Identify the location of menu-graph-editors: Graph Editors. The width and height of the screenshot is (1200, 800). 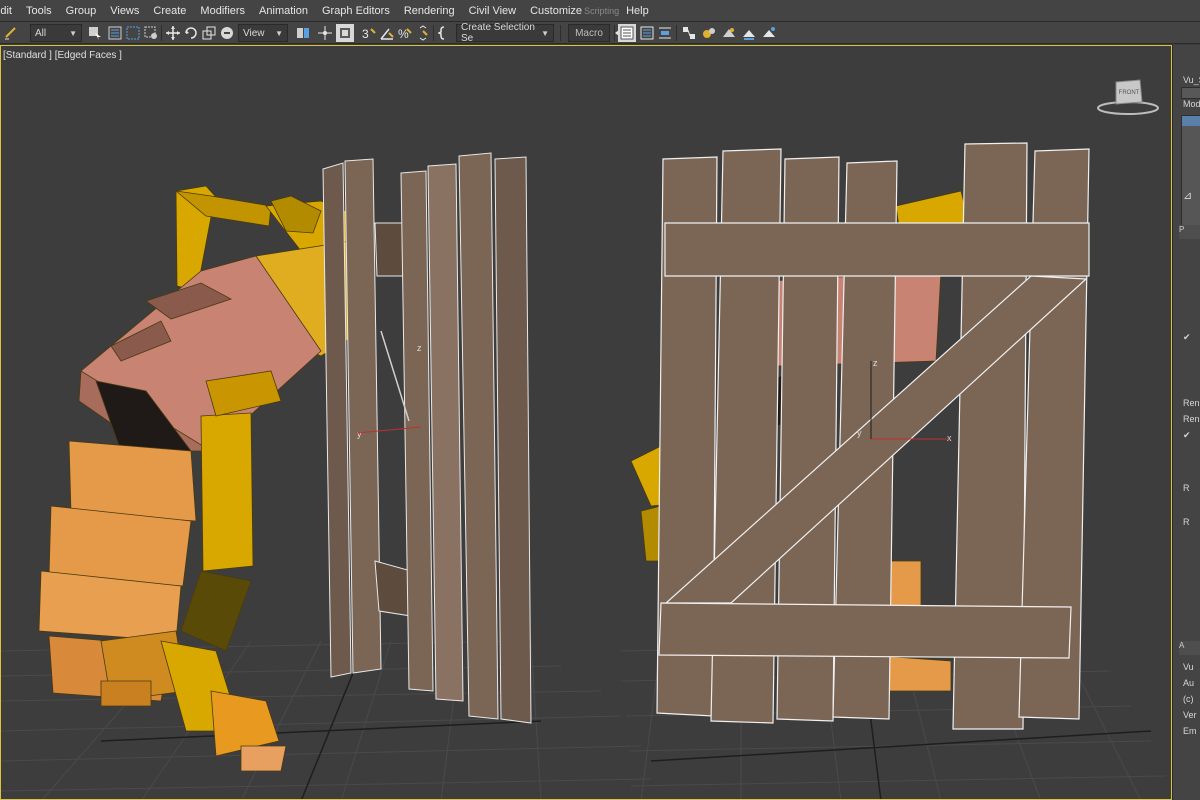
(357, 11).